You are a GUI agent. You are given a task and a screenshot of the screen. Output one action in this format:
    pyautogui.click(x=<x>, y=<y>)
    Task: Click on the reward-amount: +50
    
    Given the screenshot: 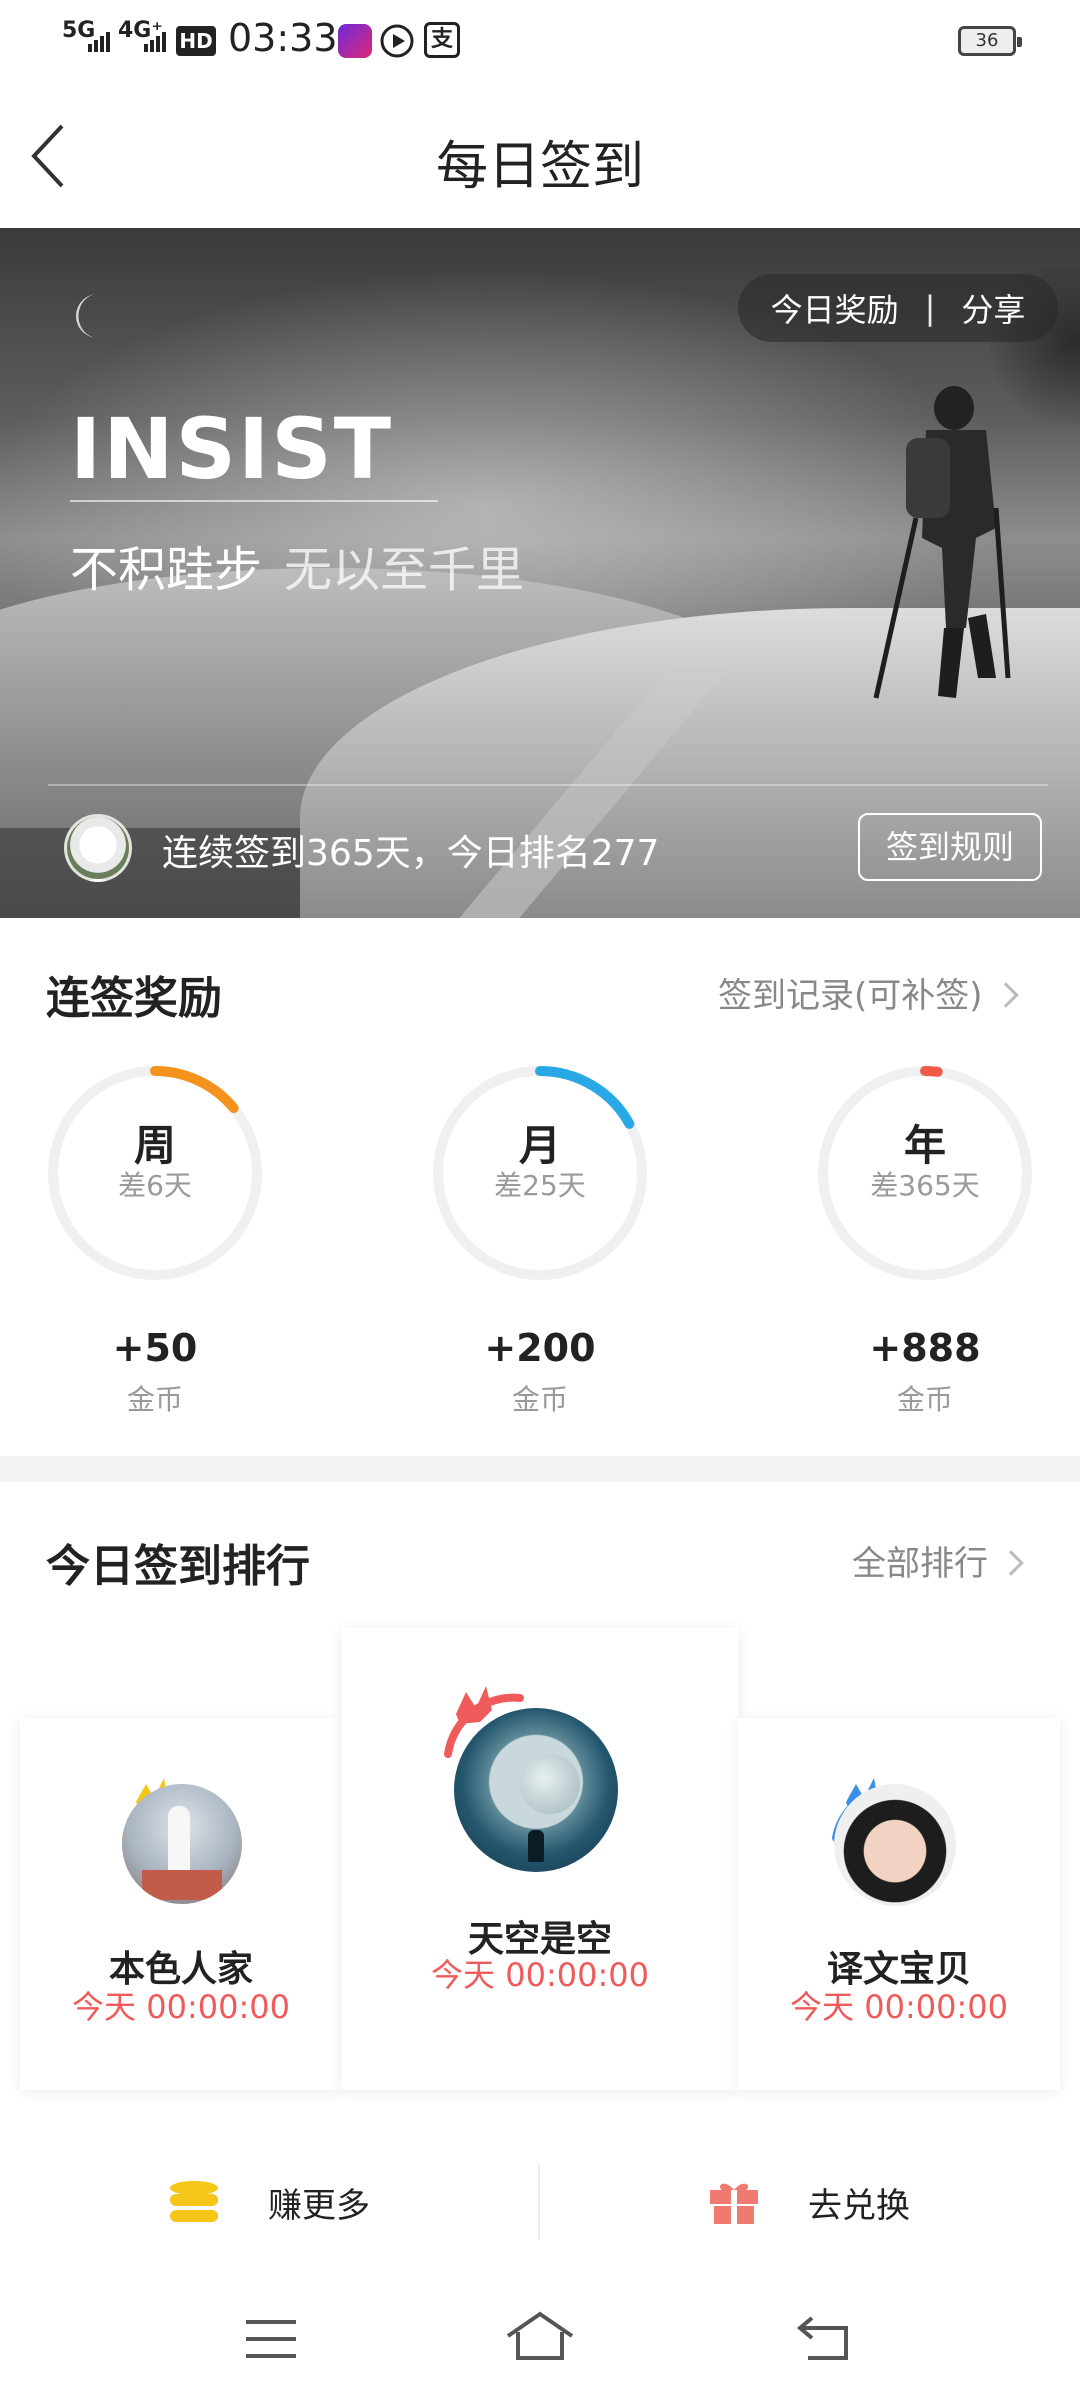 What is the action you would take?
    pyautogui.click(x=155, y=1348)
    